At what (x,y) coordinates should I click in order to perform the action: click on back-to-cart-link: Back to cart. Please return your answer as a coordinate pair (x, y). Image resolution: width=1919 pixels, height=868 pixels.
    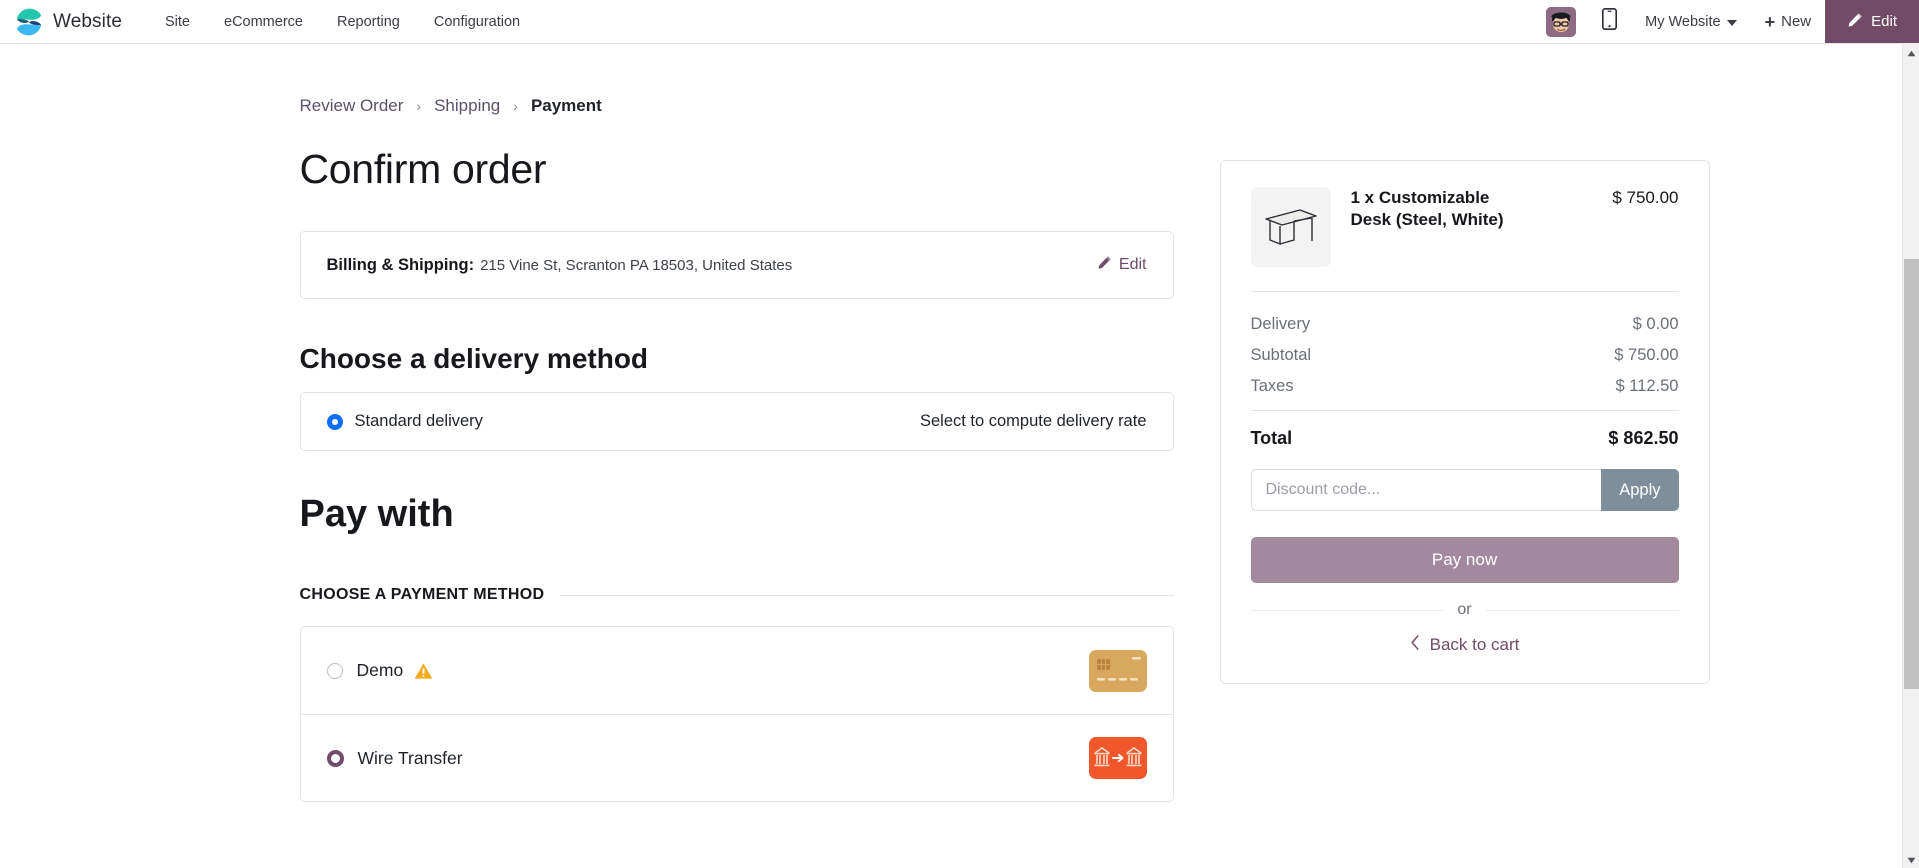
    Looking at the image, I should click on (1465, 645).